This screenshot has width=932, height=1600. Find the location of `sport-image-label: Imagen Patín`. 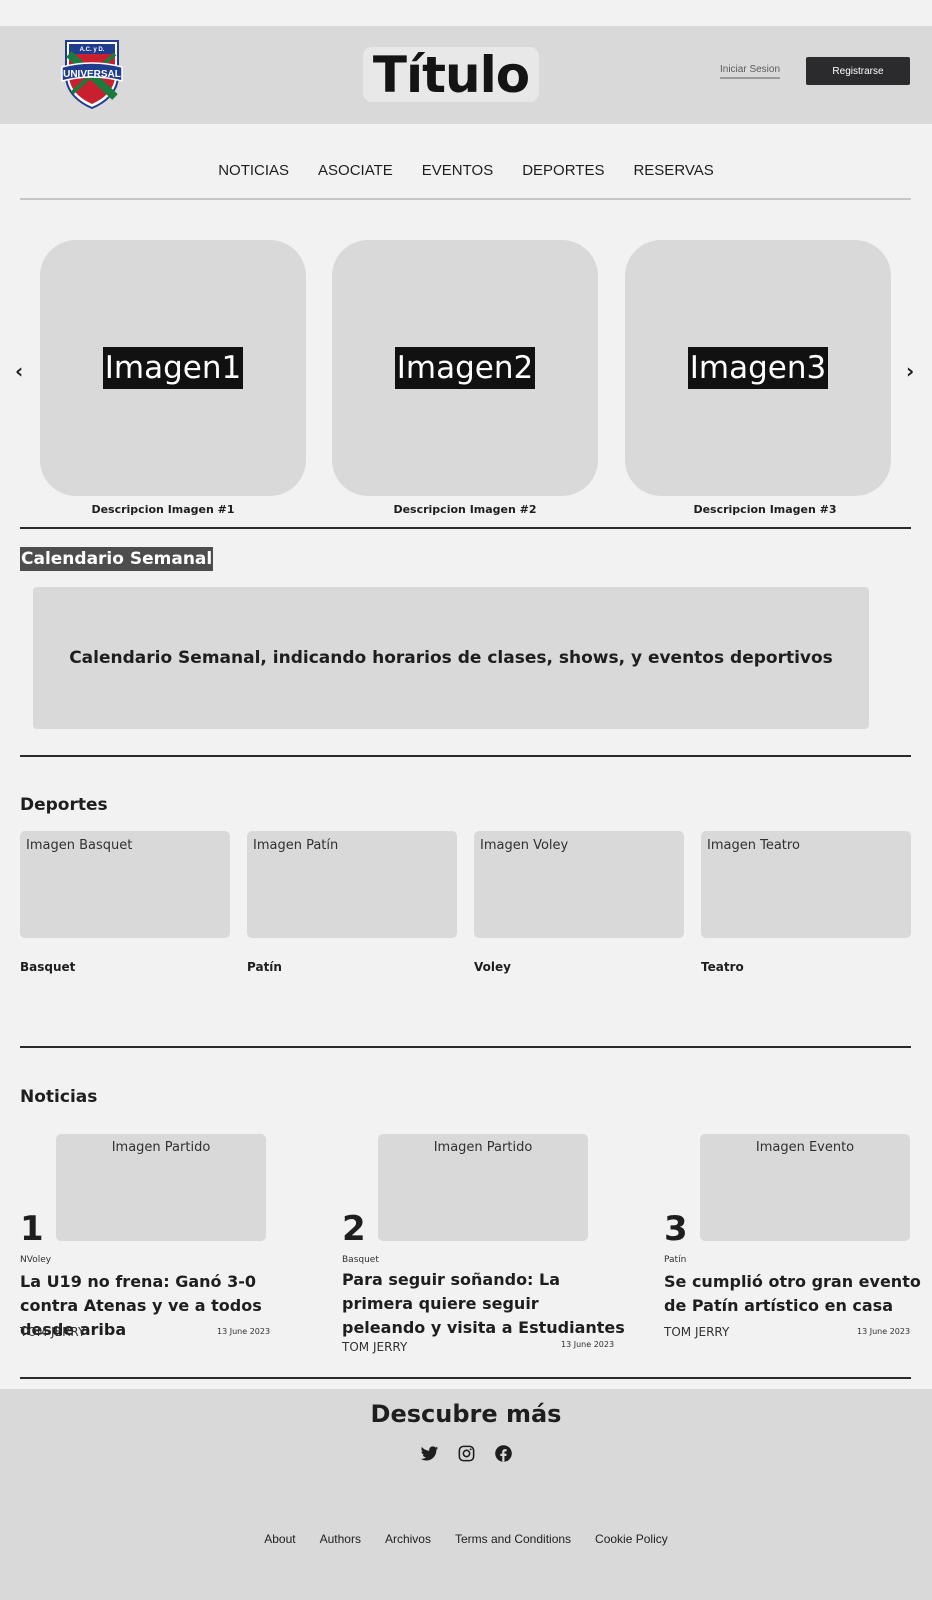

sport-image-label: Imagen Patín is located at coordinates (296, 845).